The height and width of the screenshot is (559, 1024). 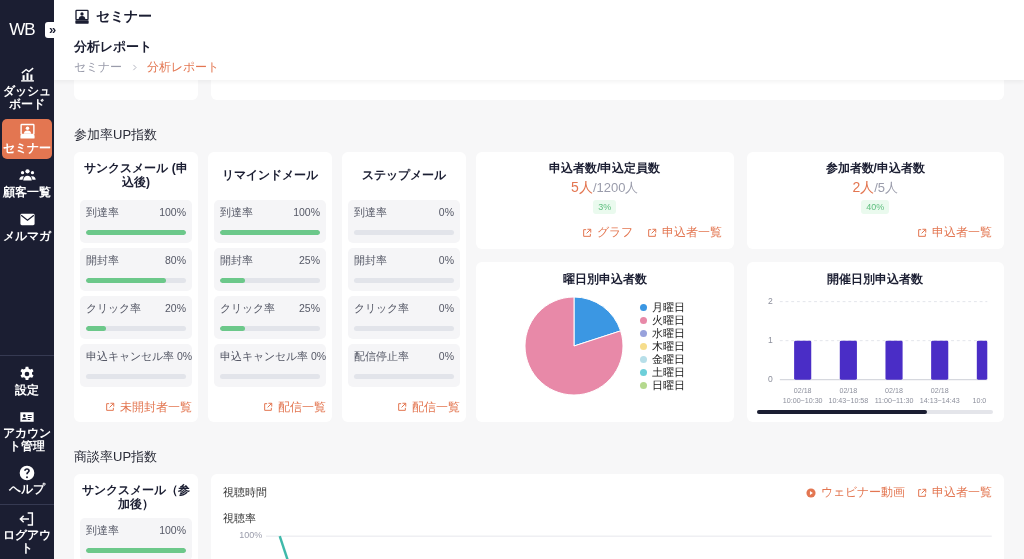 I want to click on legend-label: 土曜日, so click(x=669, y=372).